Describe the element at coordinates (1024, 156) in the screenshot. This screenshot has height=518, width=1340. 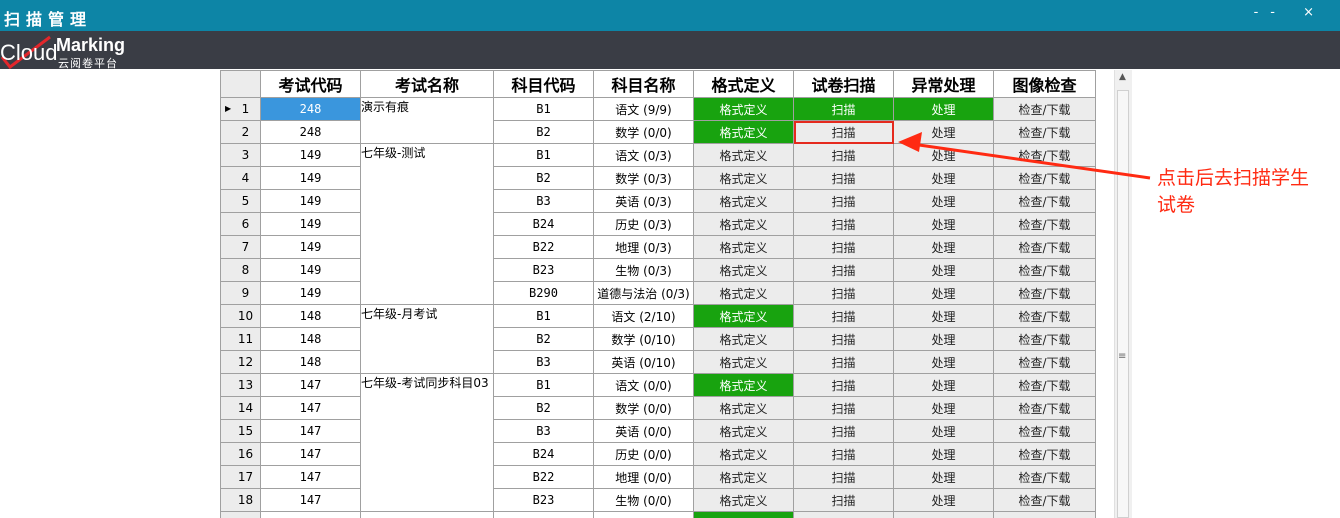
I see `annotation-arrow` at that location.